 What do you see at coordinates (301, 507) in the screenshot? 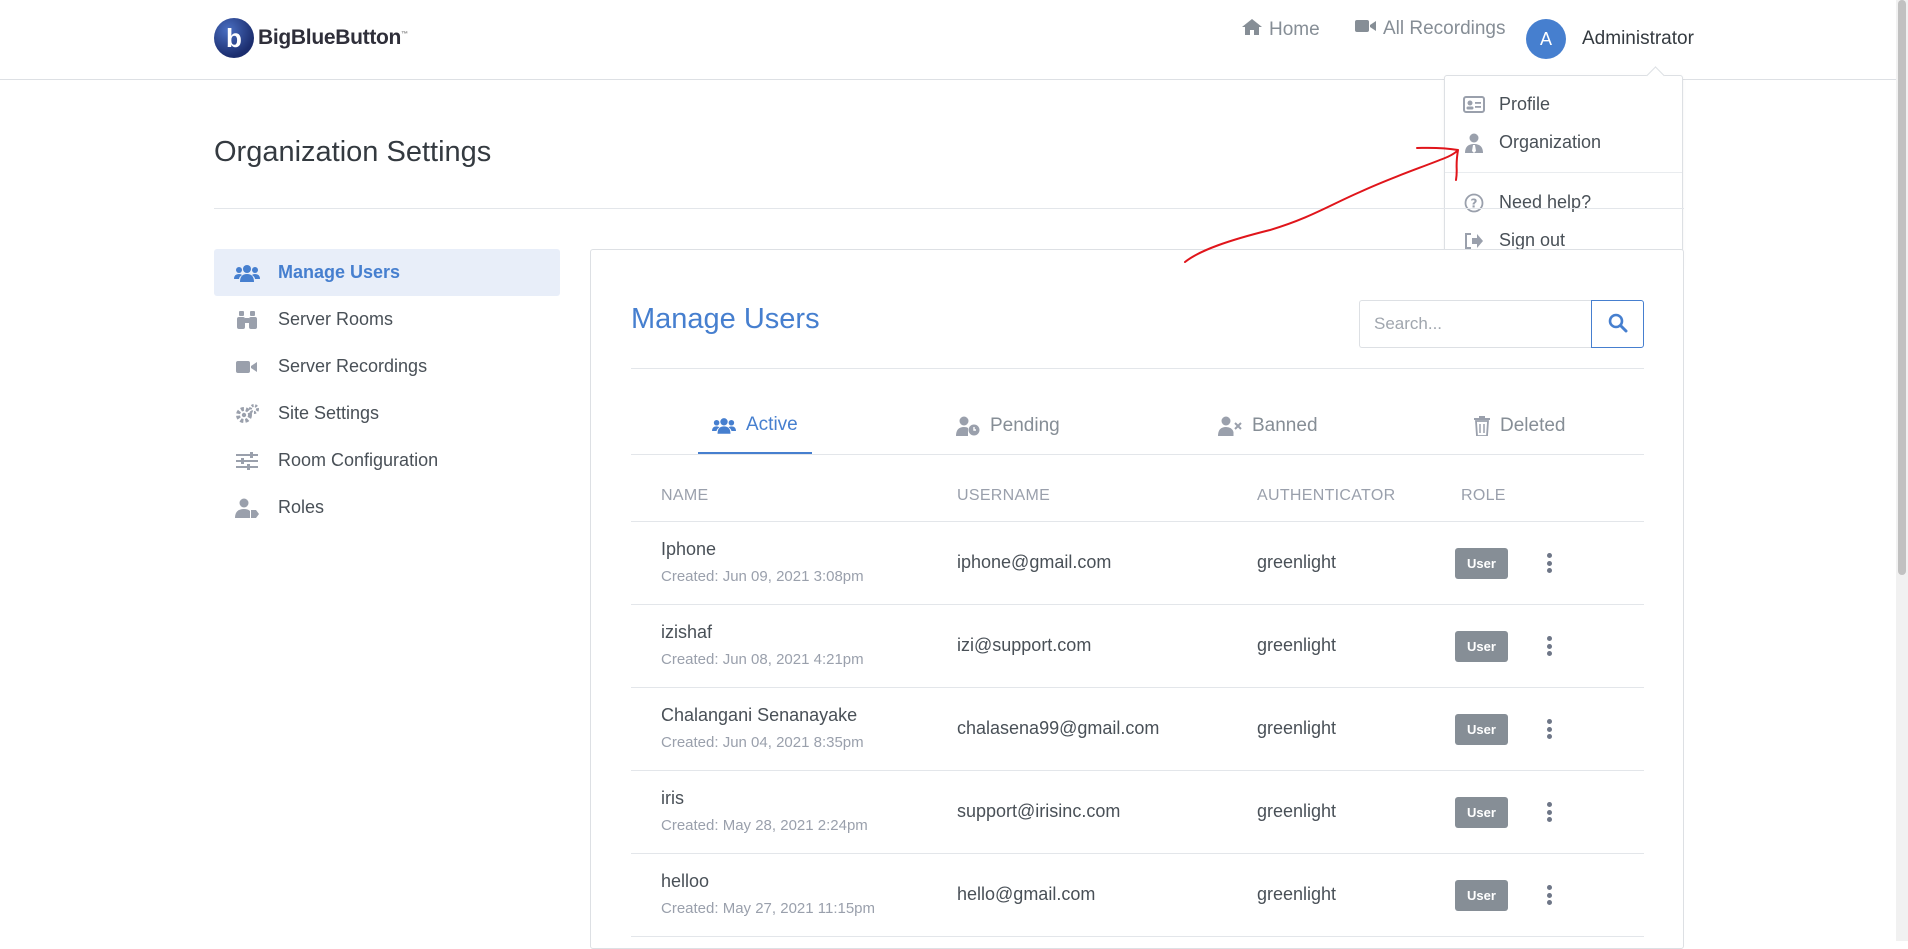
I see `sidebar-label-roles: Roles` at bounding box center [301, 507].